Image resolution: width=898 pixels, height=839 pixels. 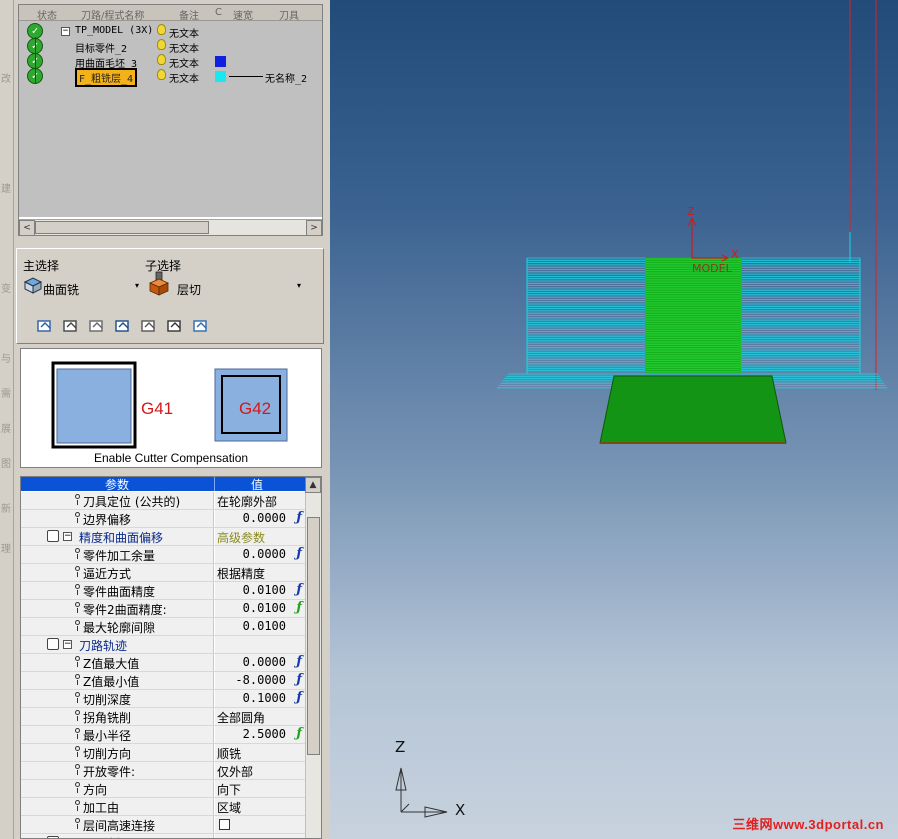 What do you see at coordinates (260, 680) in the screenshot?
I see `param-number: -8.0000` at bounding box center [260, 680].